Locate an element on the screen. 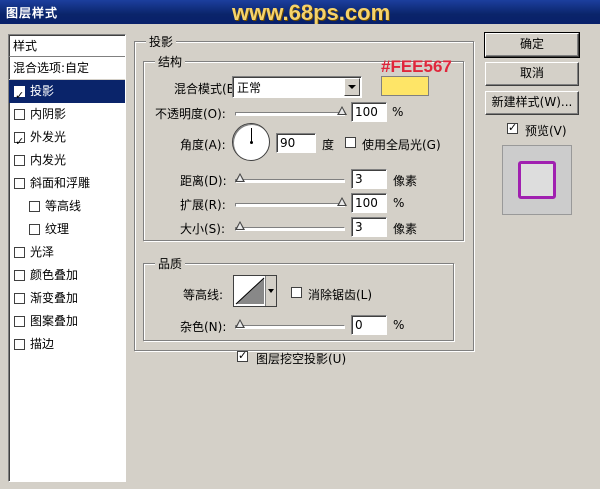 This screenshot has height=489, width=600. angle-field: 90 is located at coordinates (296, 143).